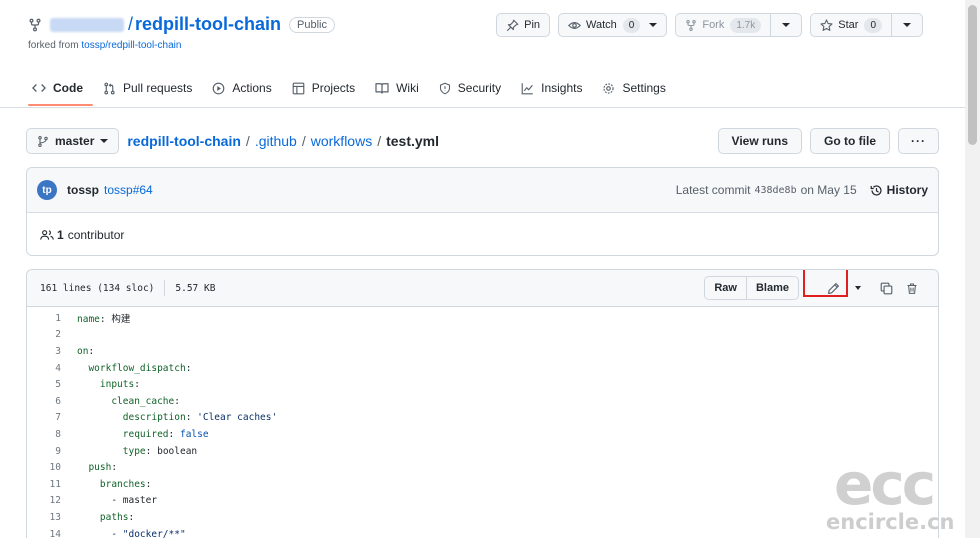 Image resolution: width=980 pixels, height=538 pixels. I want to click on avatar: tp, so click(47, 190).